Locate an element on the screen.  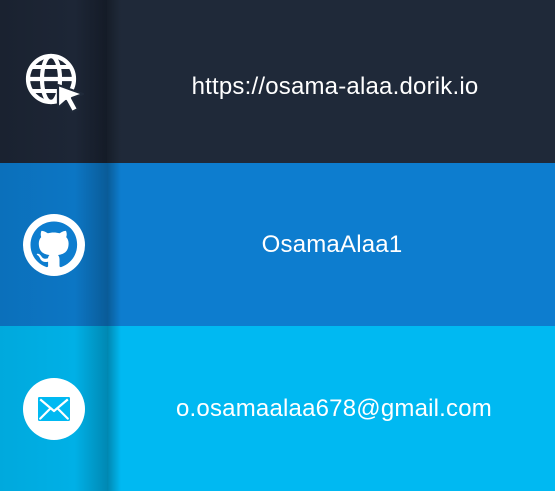
globe-cursor-icon is located at coordinates (54, 83).